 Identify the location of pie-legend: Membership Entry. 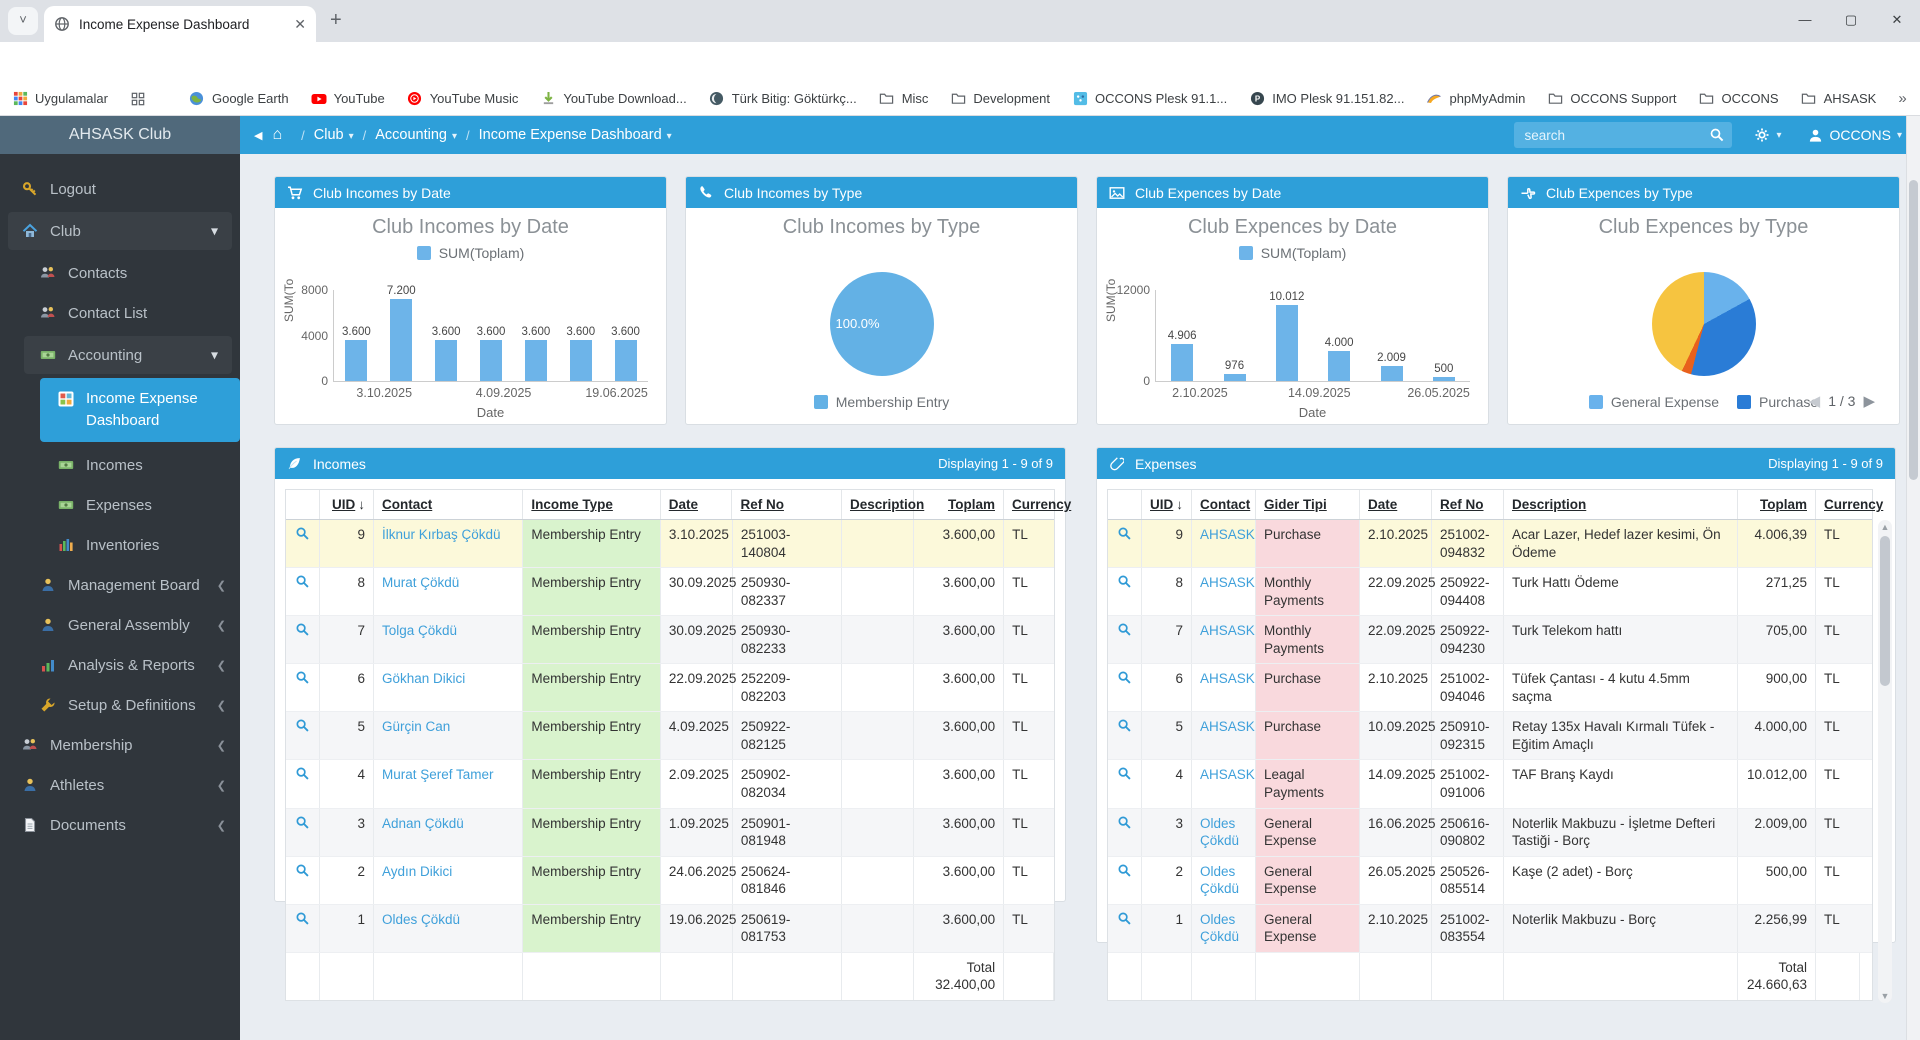
(881, 402).